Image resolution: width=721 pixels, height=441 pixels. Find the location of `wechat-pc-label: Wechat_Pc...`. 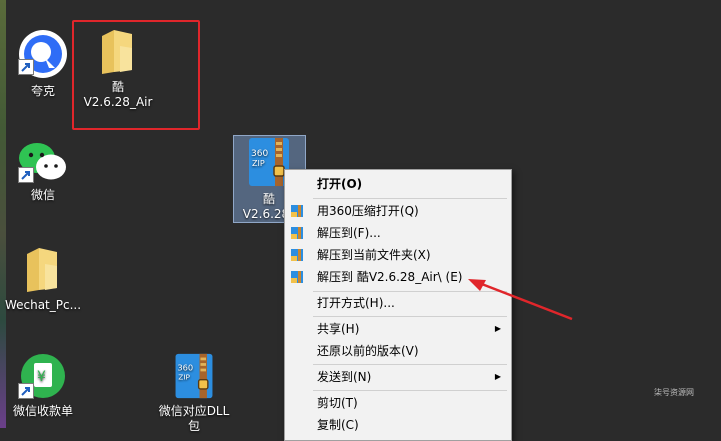

wechat-pc-label: Wechat_Pc... is located at coordinates (43, 305).